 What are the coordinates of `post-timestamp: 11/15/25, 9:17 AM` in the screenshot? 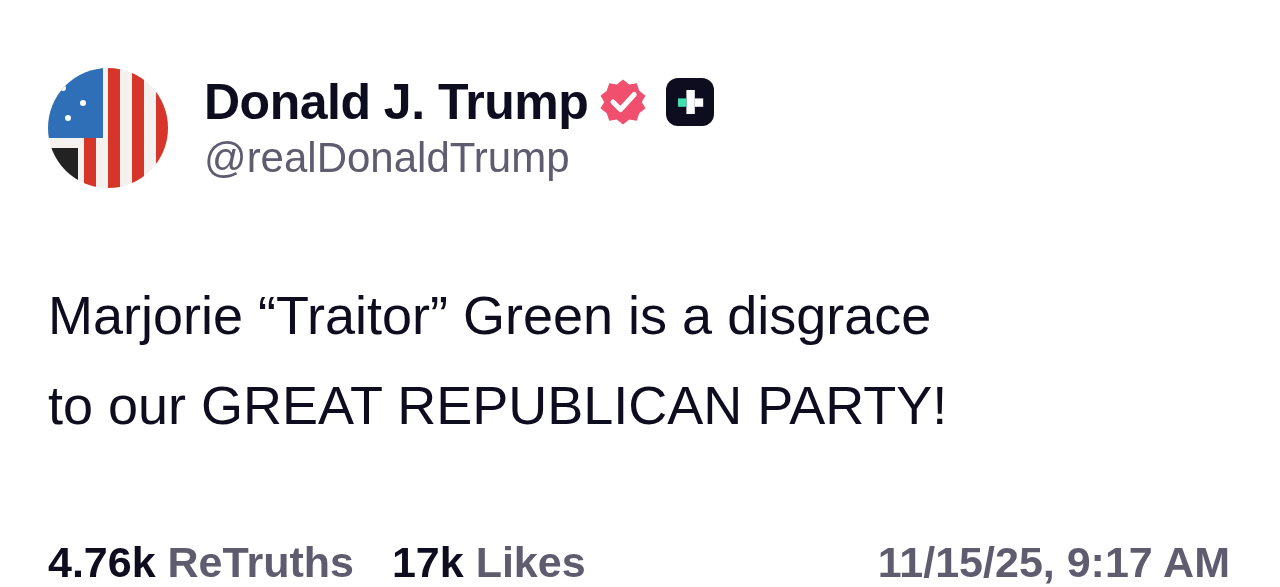 It's located at (1053, 562).